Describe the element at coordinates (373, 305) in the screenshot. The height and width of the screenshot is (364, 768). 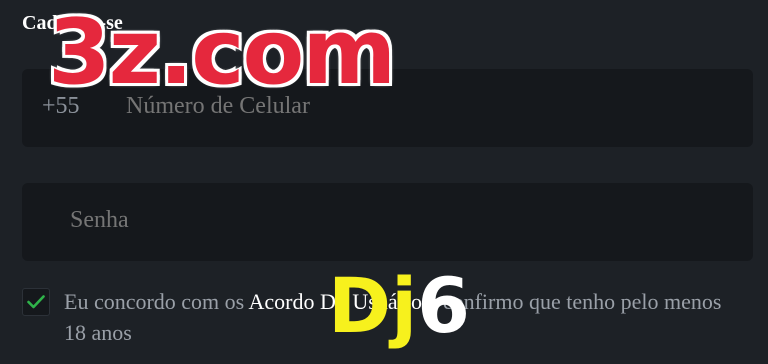
I see `code-watermark-part1: Dj` at that location.